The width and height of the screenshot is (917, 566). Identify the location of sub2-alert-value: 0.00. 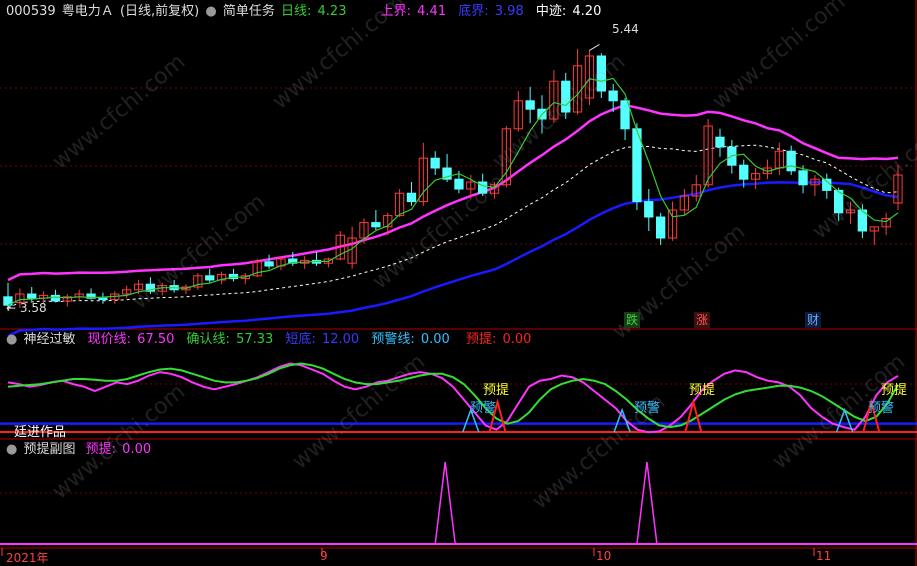
(137, 449).